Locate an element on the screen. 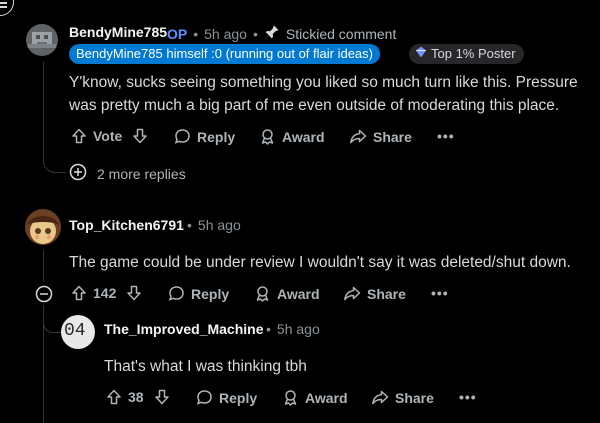 The width and height of the screenshot is (600, 423). username: Top_Kitchen6791 is located at coordinates (126, 225).